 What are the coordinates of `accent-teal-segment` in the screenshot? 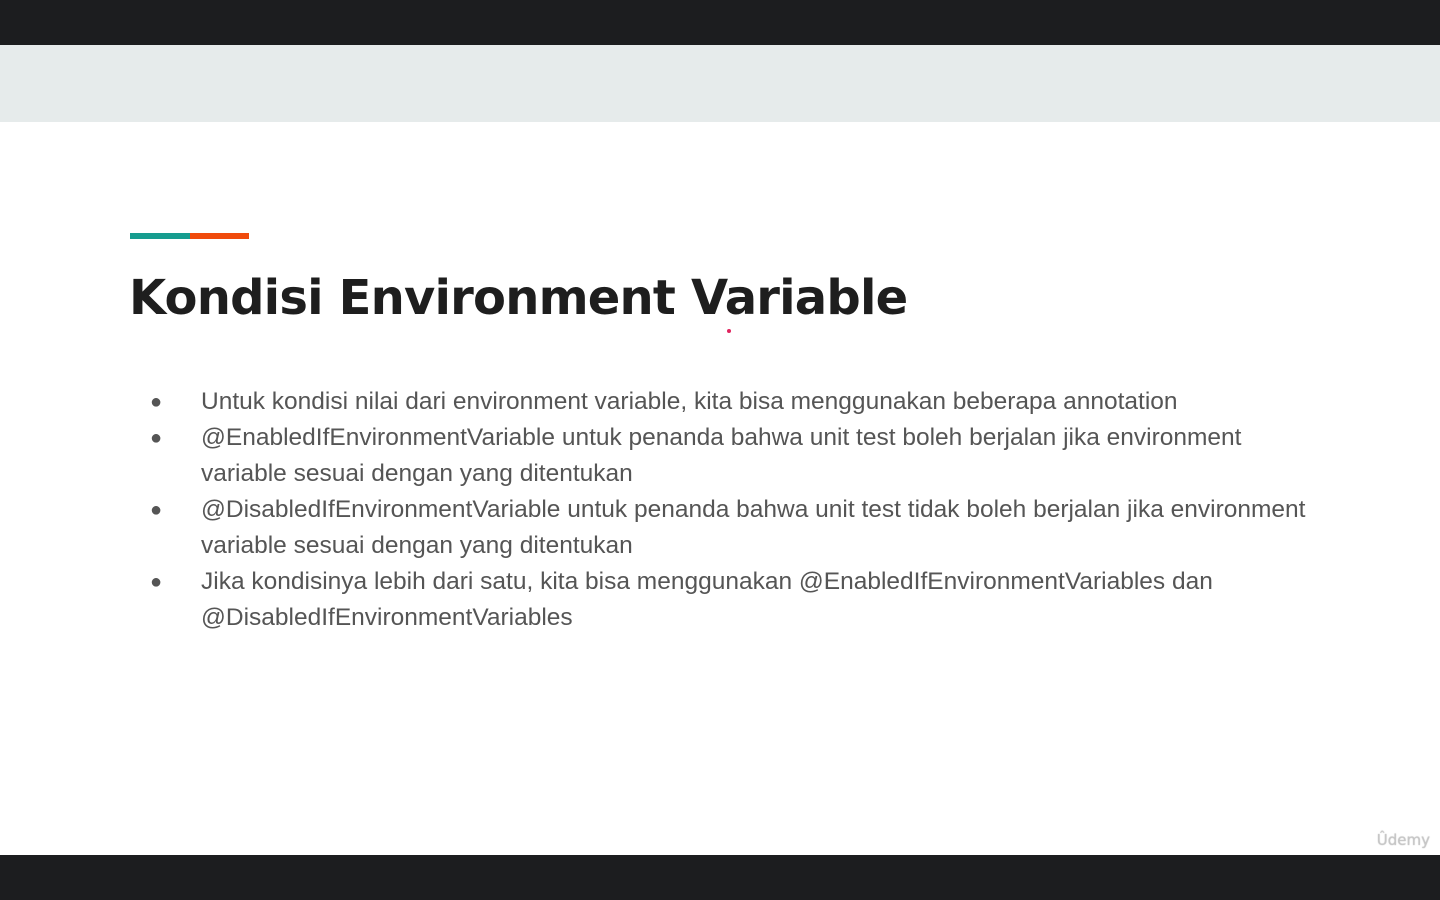 It's located at (160, 236).